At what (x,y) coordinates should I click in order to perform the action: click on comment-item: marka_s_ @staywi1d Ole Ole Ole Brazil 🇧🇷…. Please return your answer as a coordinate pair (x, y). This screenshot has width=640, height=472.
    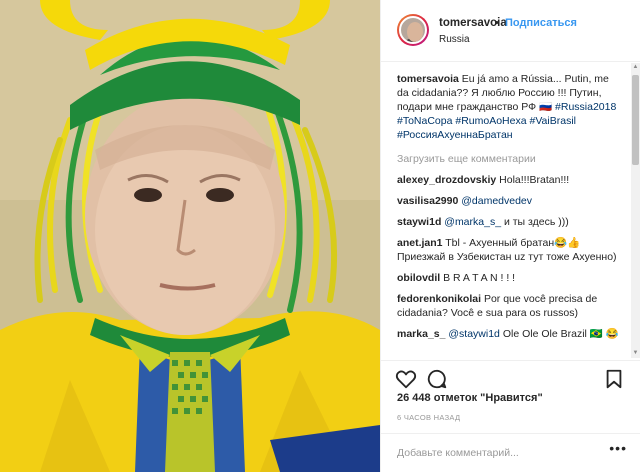
    Looking at the image, I should click on (509, 334).